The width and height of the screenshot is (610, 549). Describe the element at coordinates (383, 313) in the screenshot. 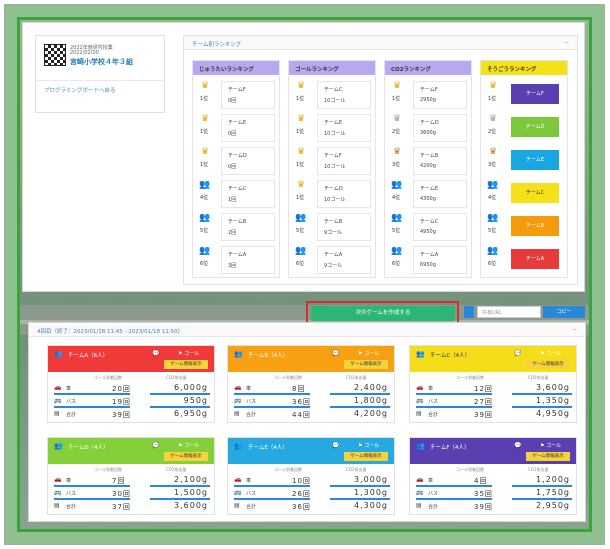

I see `start-next-game-button: 次のゲームを作成する` at that location.